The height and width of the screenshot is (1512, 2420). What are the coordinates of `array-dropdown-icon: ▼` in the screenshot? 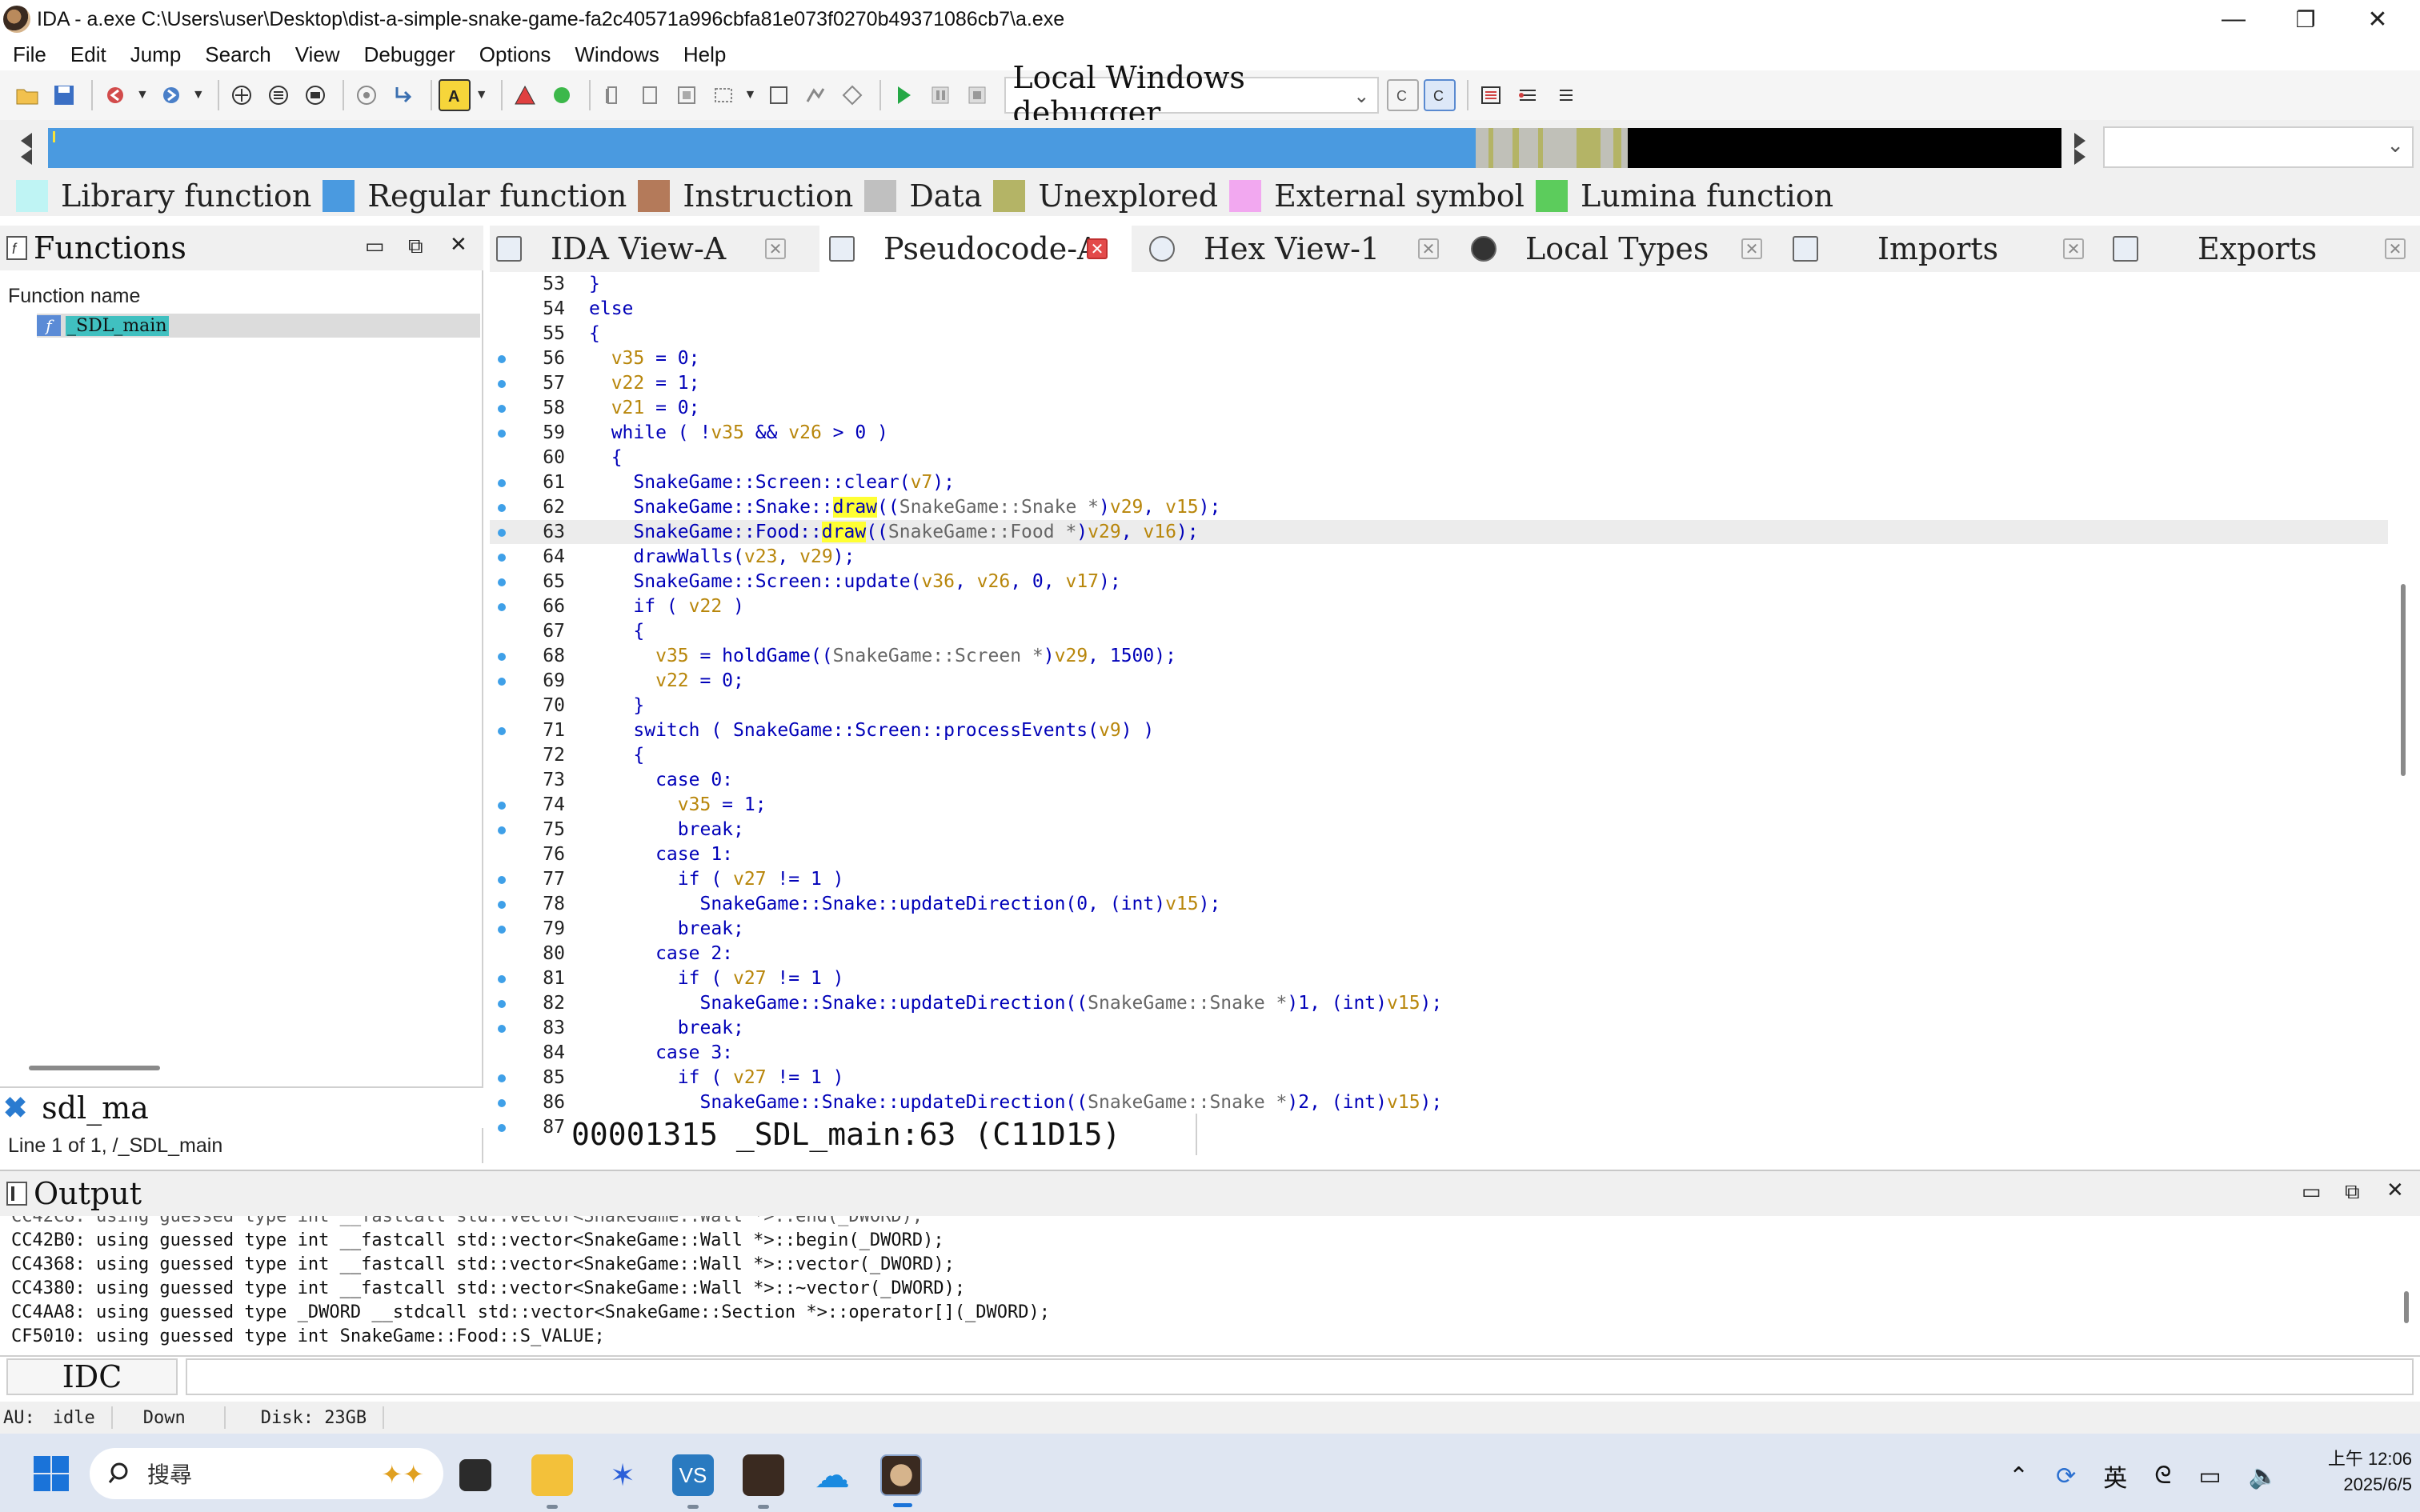 It's located at (750, 95).